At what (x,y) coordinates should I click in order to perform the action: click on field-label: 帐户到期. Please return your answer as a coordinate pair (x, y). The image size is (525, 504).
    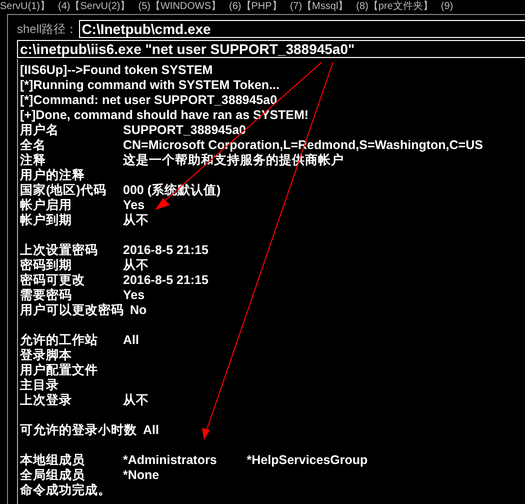
    Looking at the image, I should click on (46, 221).